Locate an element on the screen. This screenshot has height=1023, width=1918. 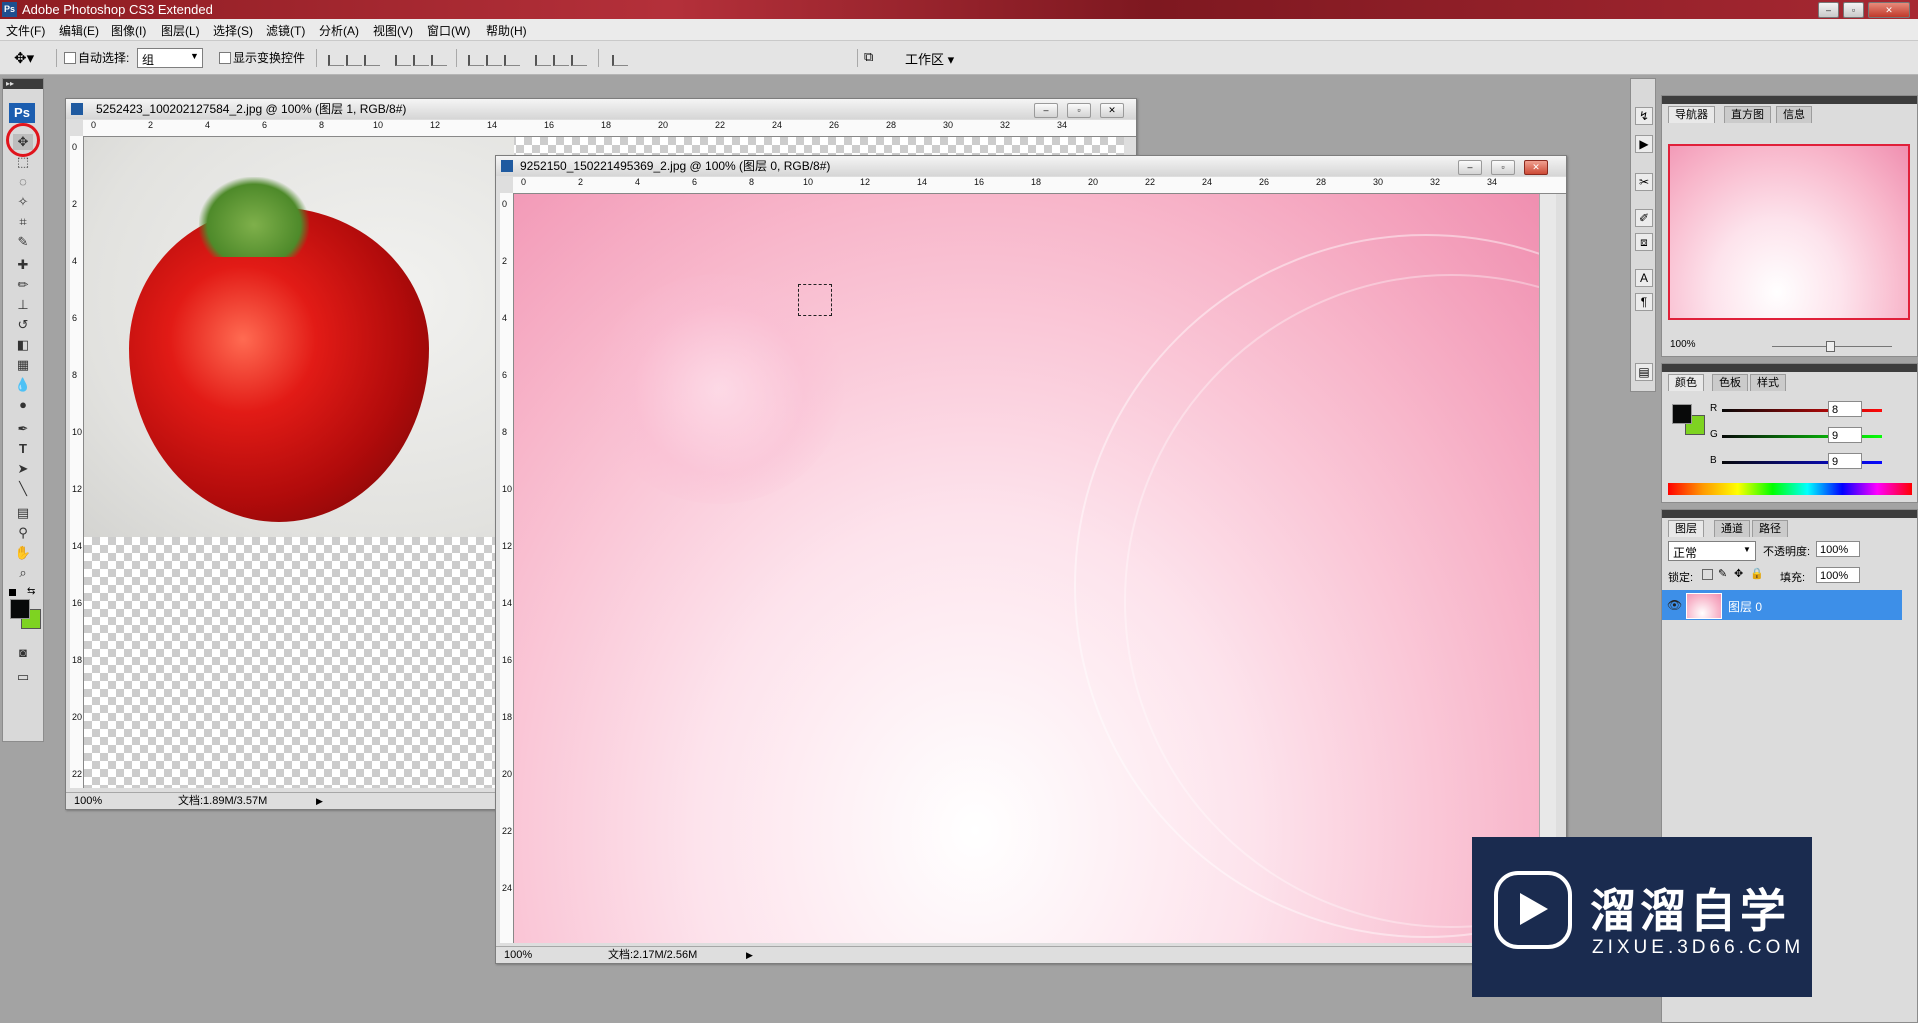
distribute-left-icon is located at coordinates (543, 60).